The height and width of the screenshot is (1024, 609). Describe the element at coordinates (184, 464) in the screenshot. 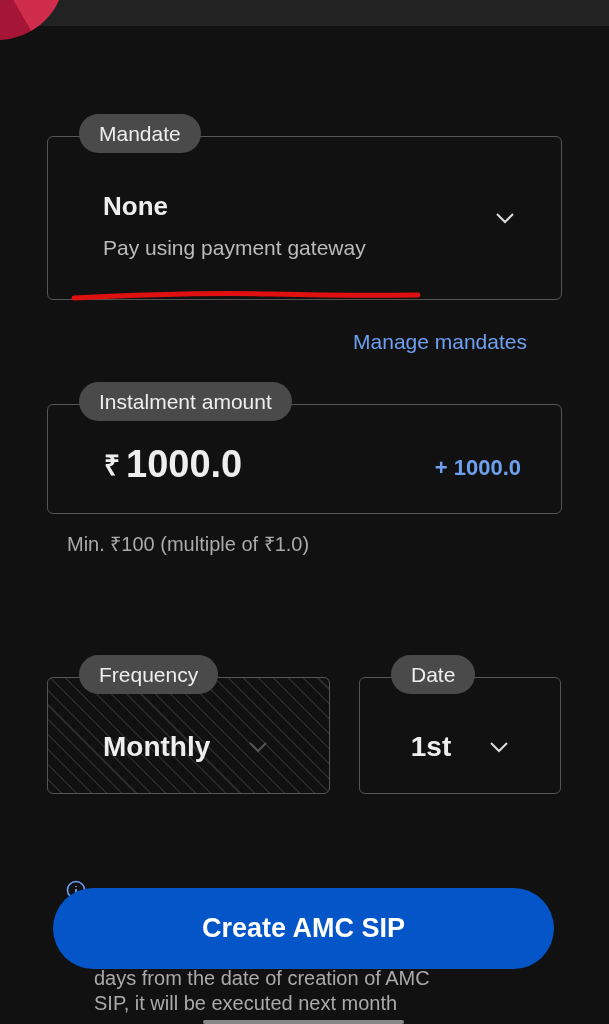

I see `amount-value: 1000.0` at that location.